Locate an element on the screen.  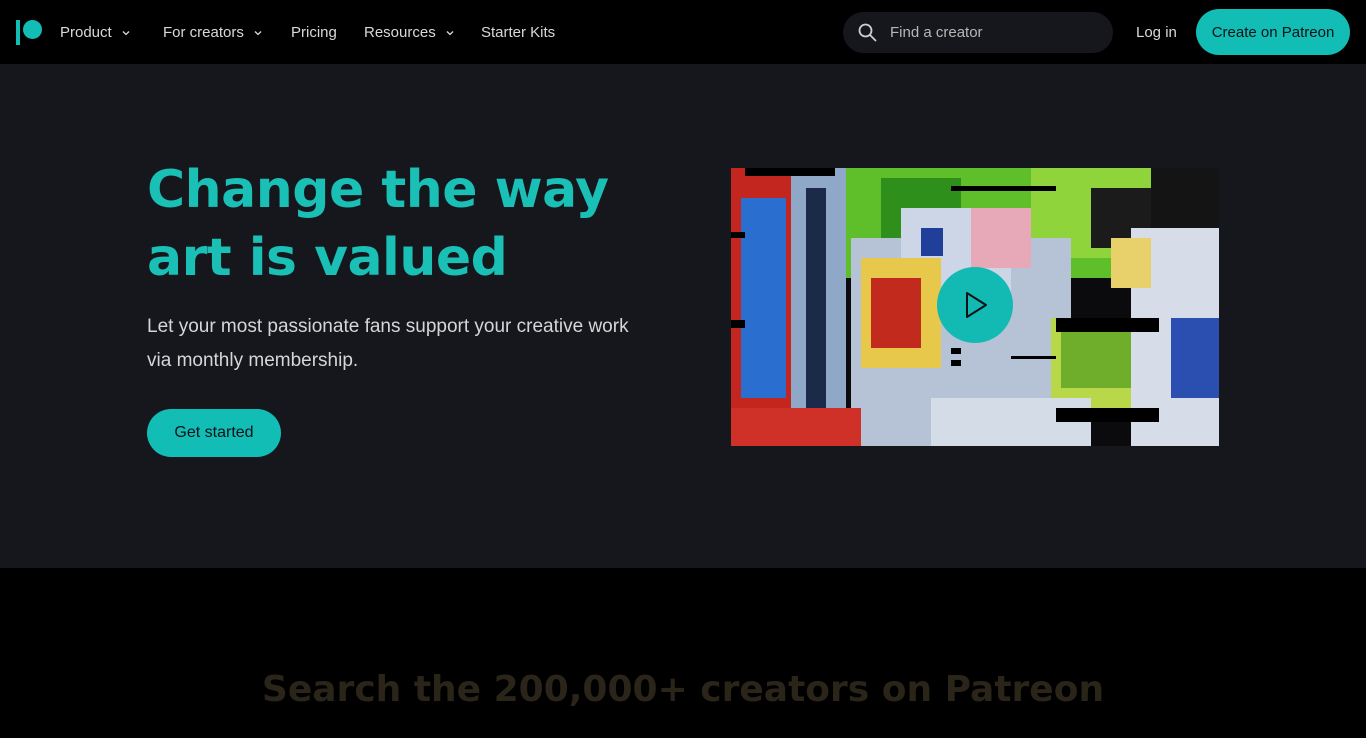
get-started-button: Get started is located at coordinates (214, 433).